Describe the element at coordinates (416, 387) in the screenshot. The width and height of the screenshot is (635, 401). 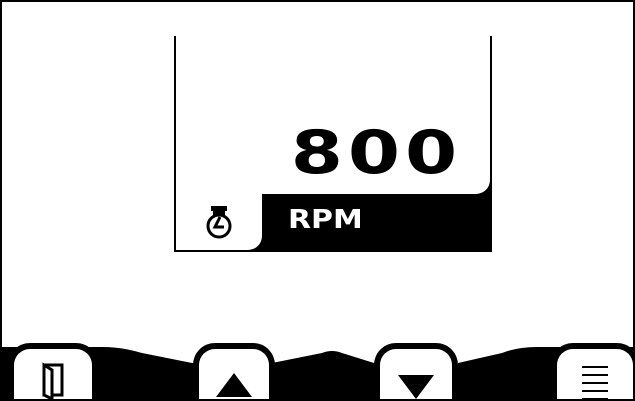
I see `arrow-down-icon` at that location.